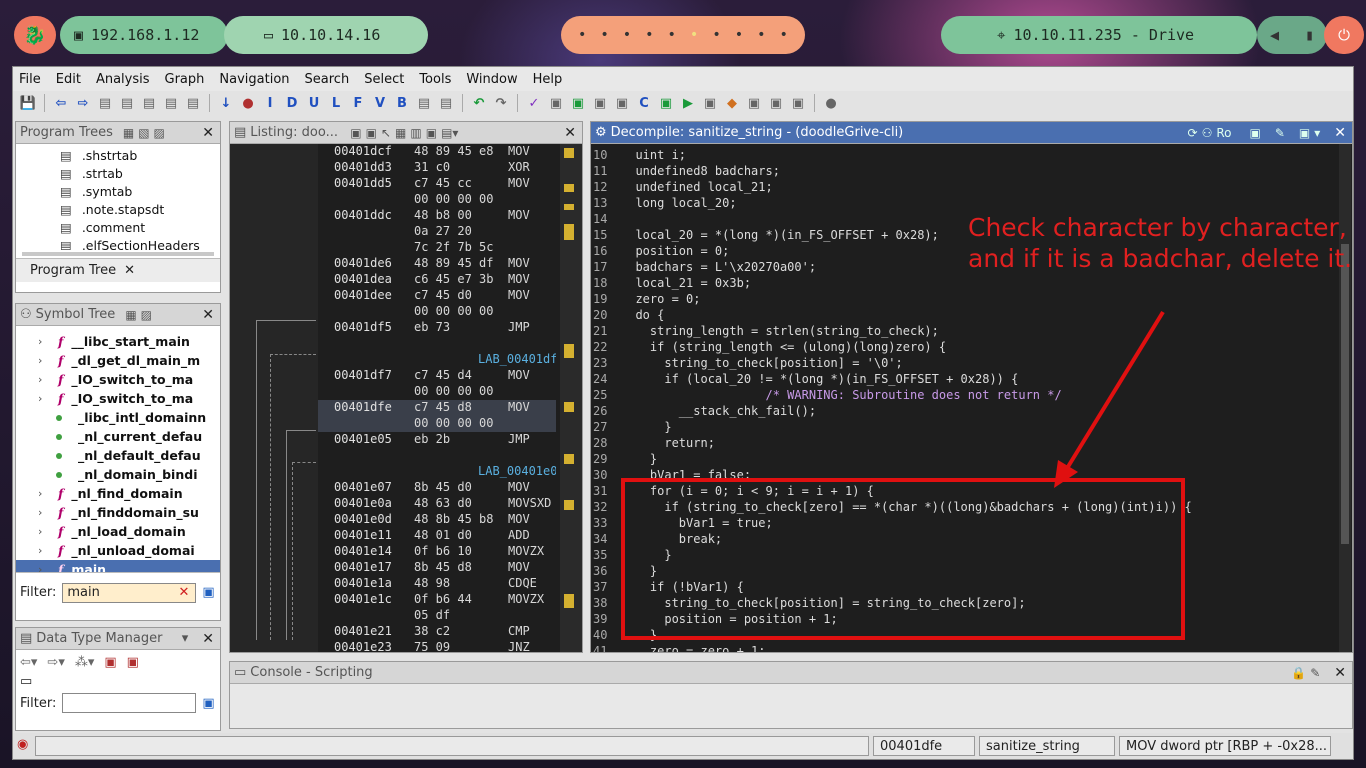  Describe the element at coordinates (1109, 399) in the screenshot. I see `annotation-arrow` at that location.